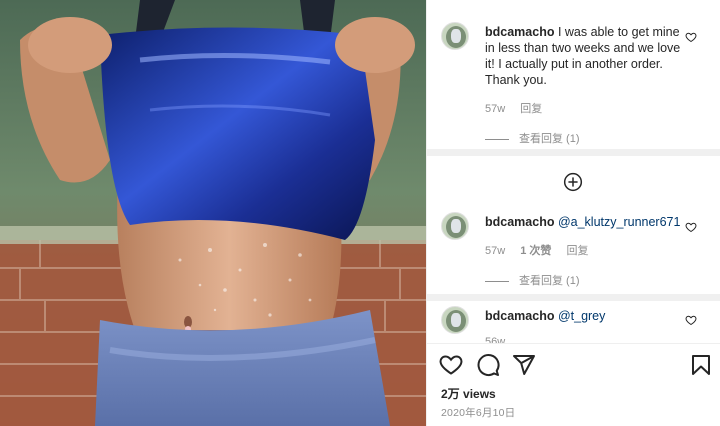  What do you see at coordinates (701, 365) in the screenshot?
I see `bookmark-icon` at bounding box center [701, 365].